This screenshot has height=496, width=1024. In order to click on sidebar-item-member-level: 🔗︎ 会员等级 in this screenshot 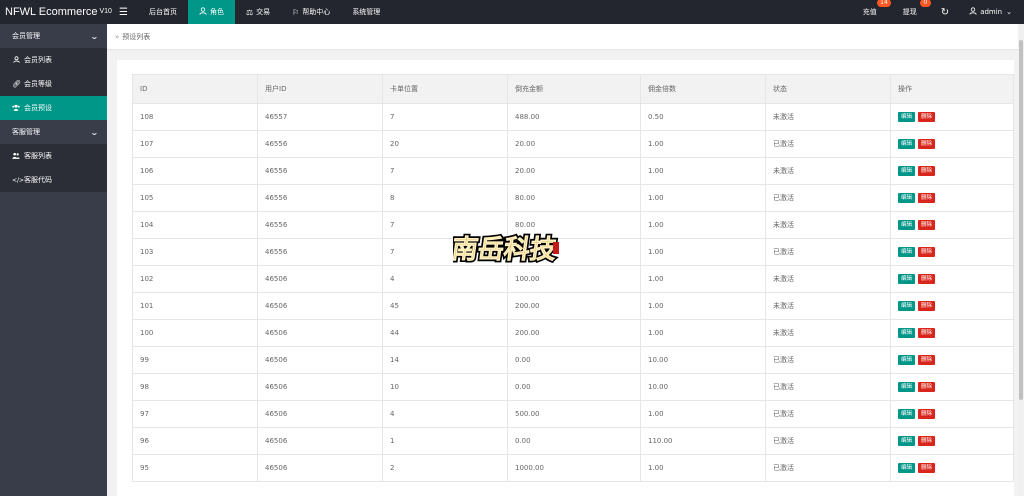, I will do `click(53, 84)`.